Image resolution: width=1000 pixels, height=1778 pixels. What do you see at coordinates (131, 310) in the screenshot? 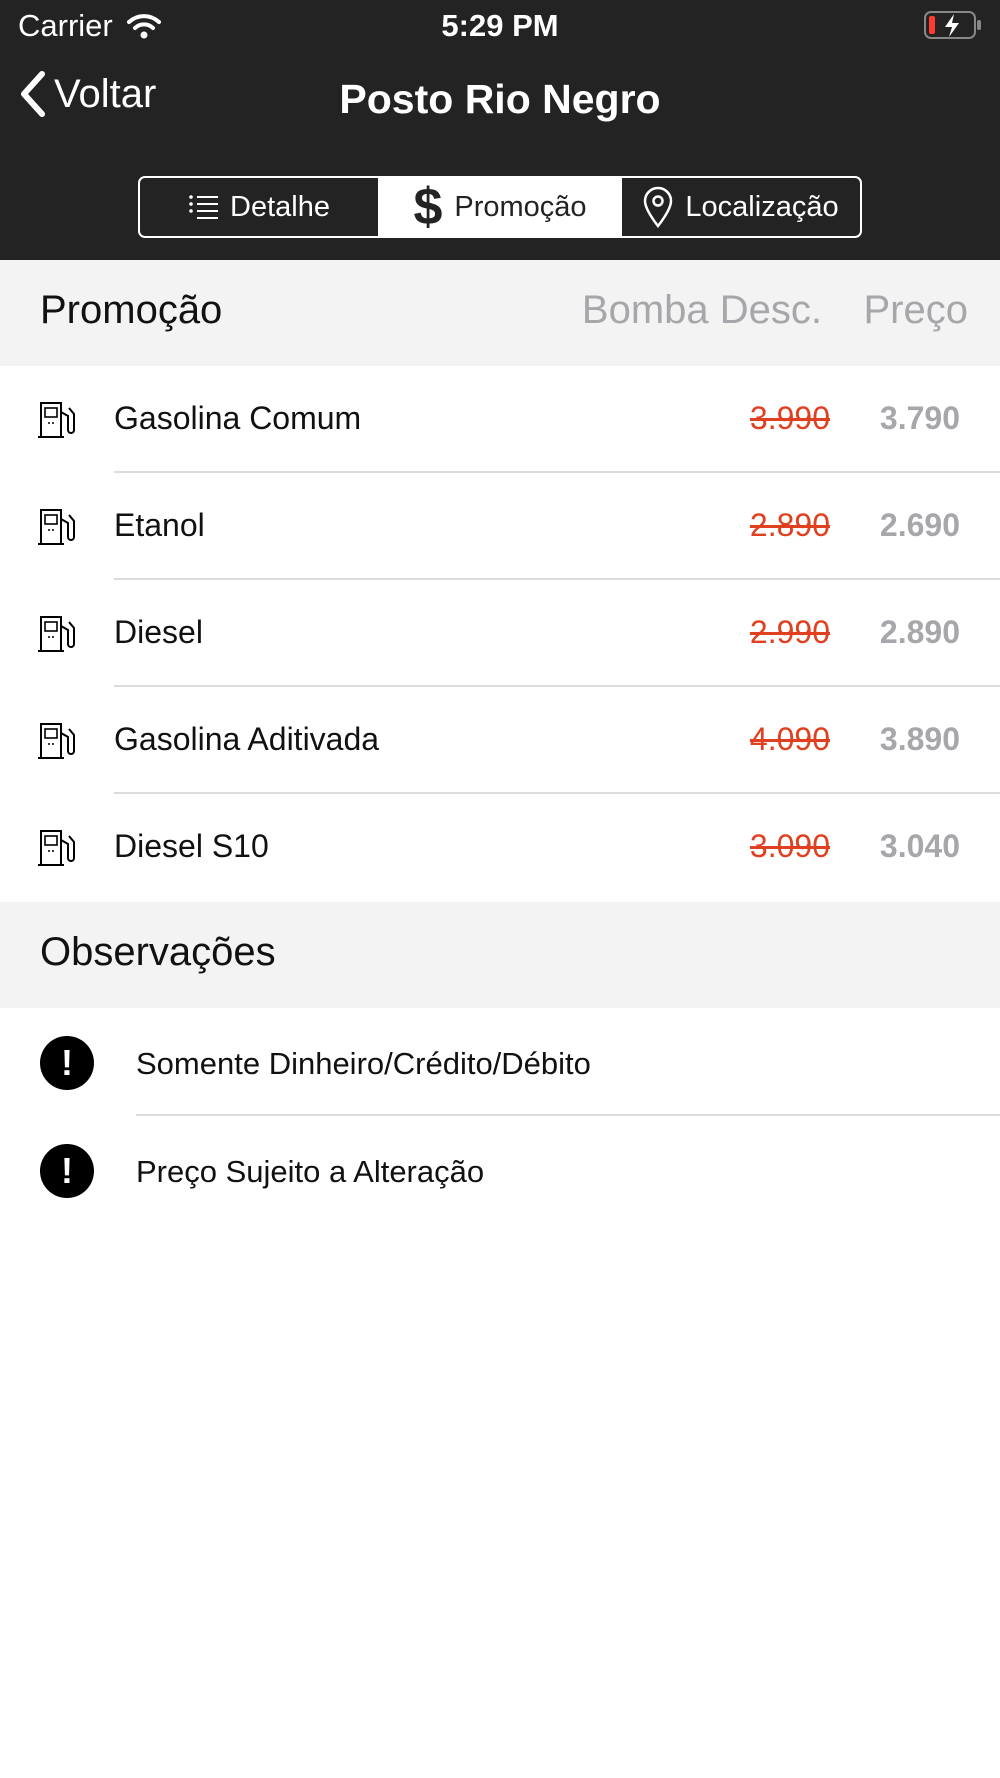
I see `promocao-title: Promoção` at bounding box center [131, 310].